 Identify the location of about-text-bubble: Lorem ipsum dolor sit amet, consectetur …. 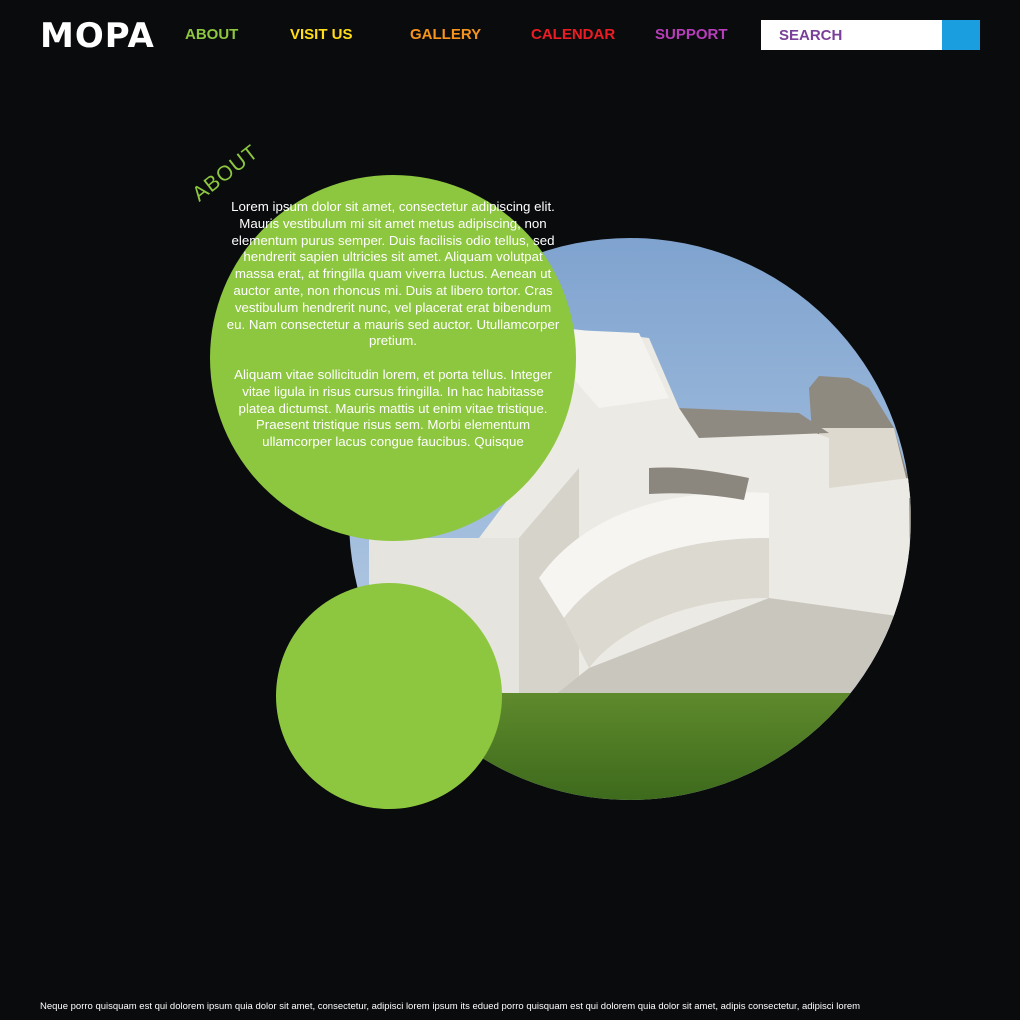
(393, 358).